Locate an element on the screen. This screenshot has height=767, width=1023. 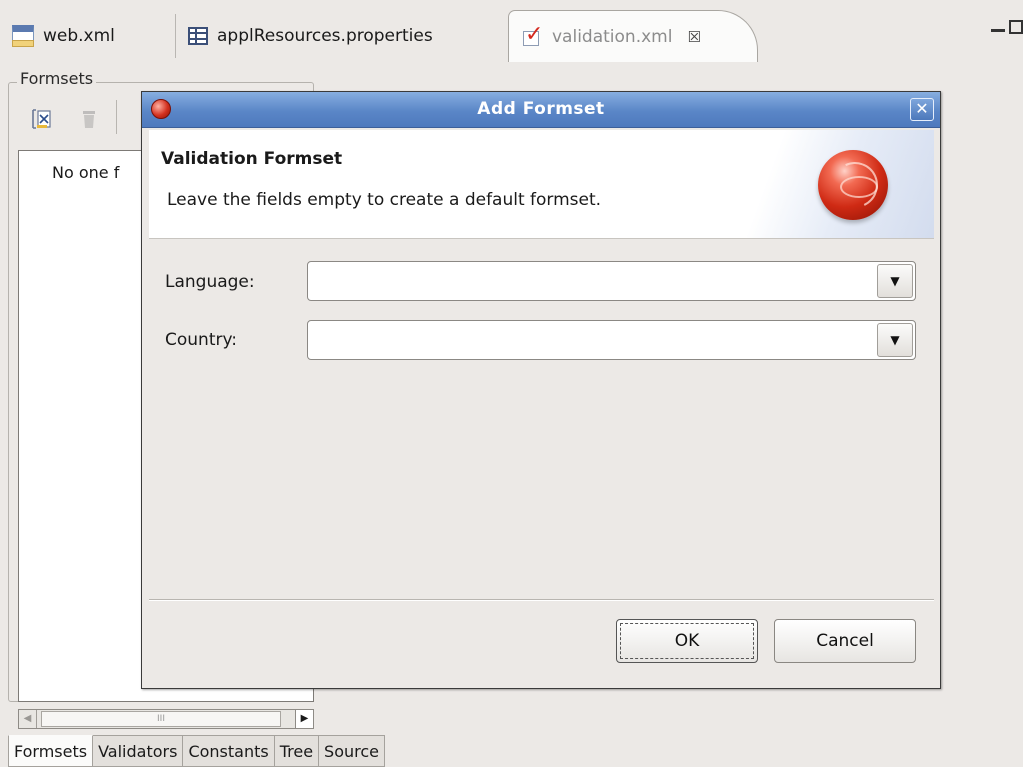
close-tab-icon: ☒ is located at coordinates (693, 37).